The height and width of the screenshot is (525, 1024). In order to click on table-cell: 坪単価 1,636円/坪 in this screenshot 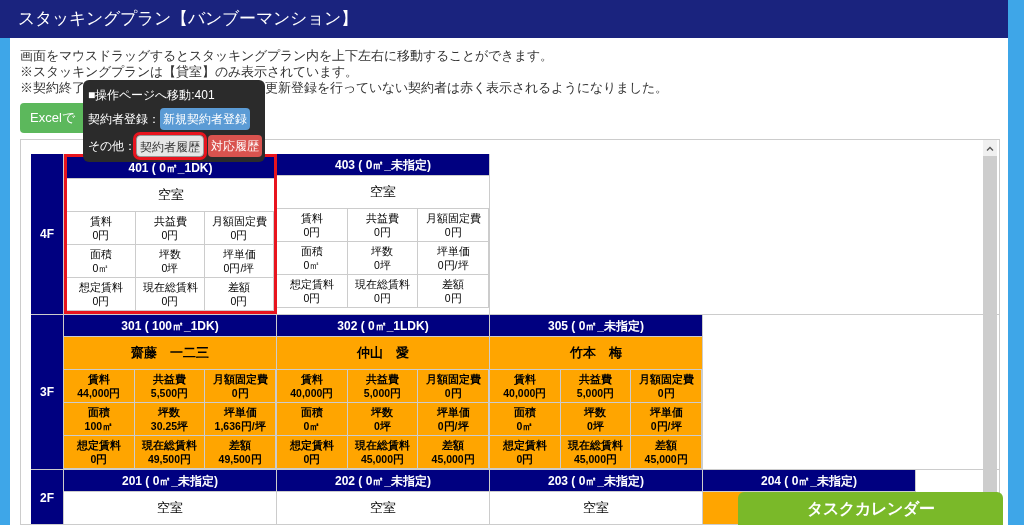, I will do `click(240, 419)`.